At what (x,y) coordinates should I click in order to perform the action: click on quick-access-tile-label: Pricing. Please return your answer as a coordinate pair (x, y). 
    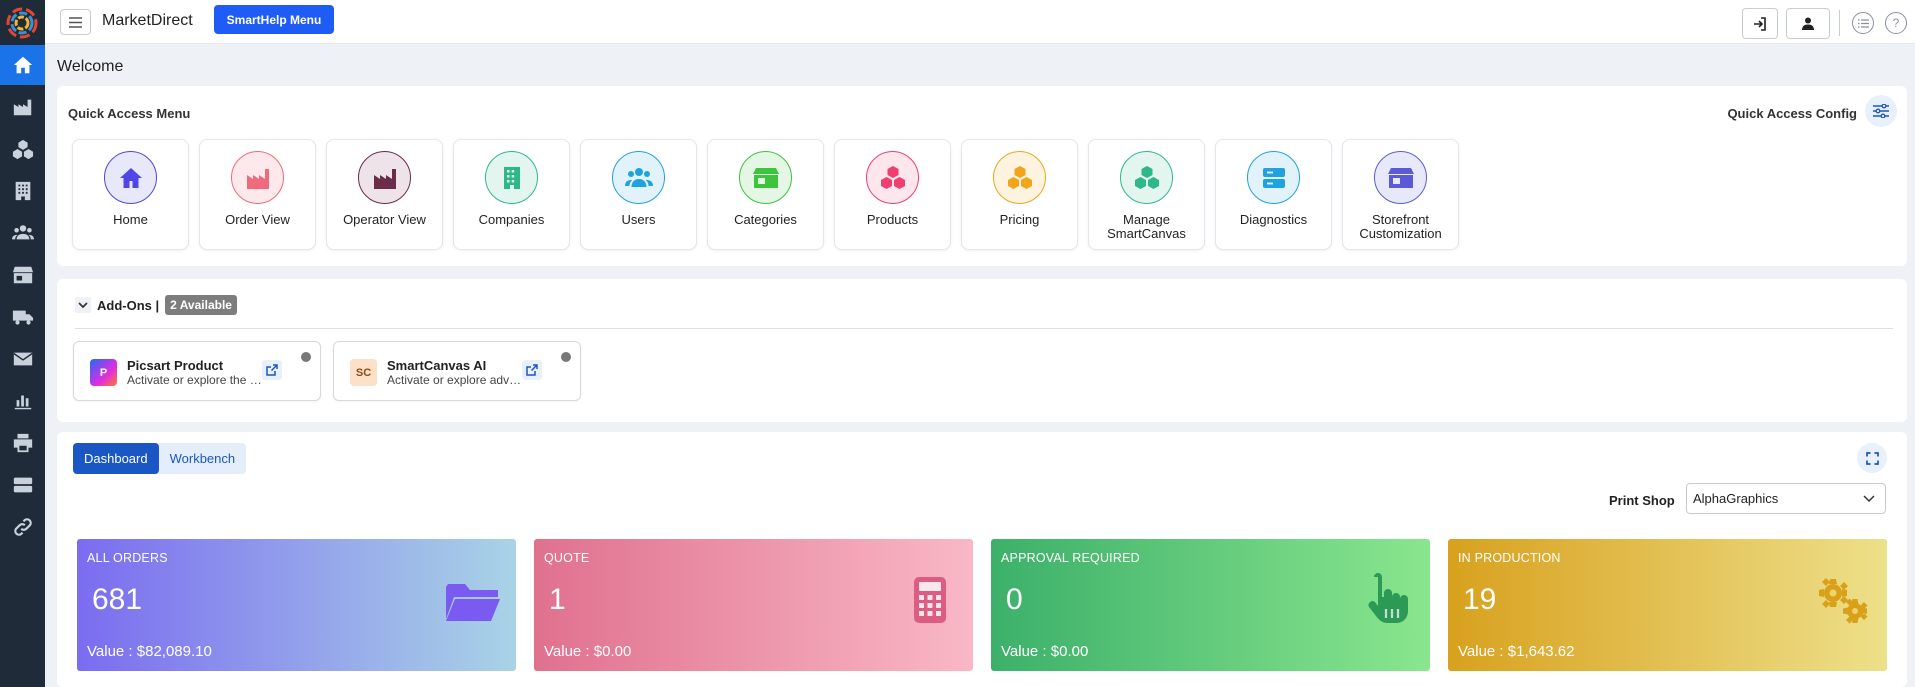
    Looking at the image, I should click on (1019, 219).